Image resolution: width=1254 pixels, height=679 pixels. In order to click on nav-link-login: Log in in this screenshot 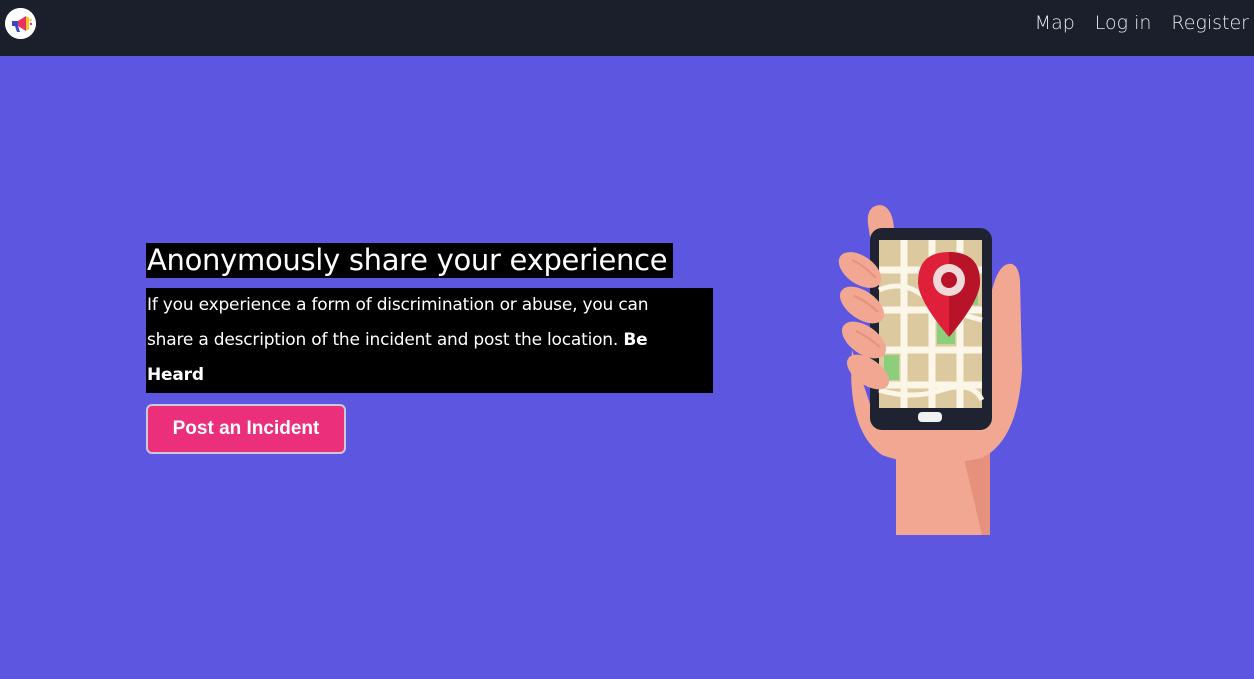, I will do `click(1123, 23)`.